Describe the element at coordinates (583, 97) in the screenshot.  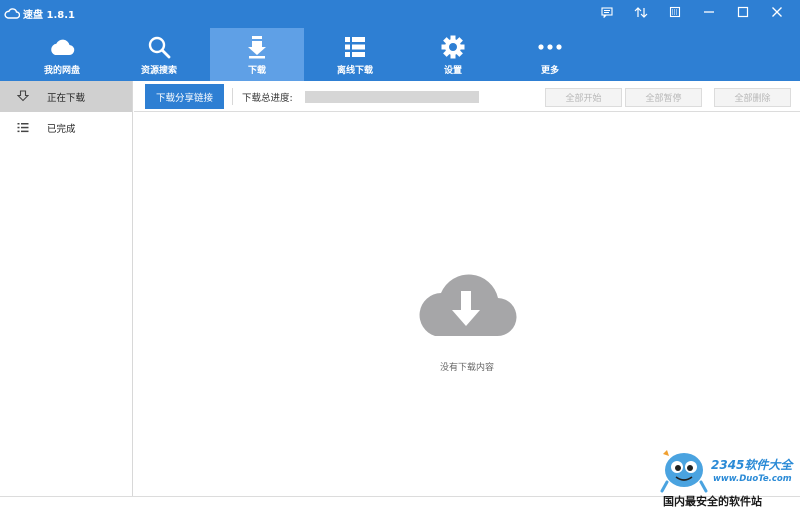
I see `start-all-button: 全部开始` at that location.